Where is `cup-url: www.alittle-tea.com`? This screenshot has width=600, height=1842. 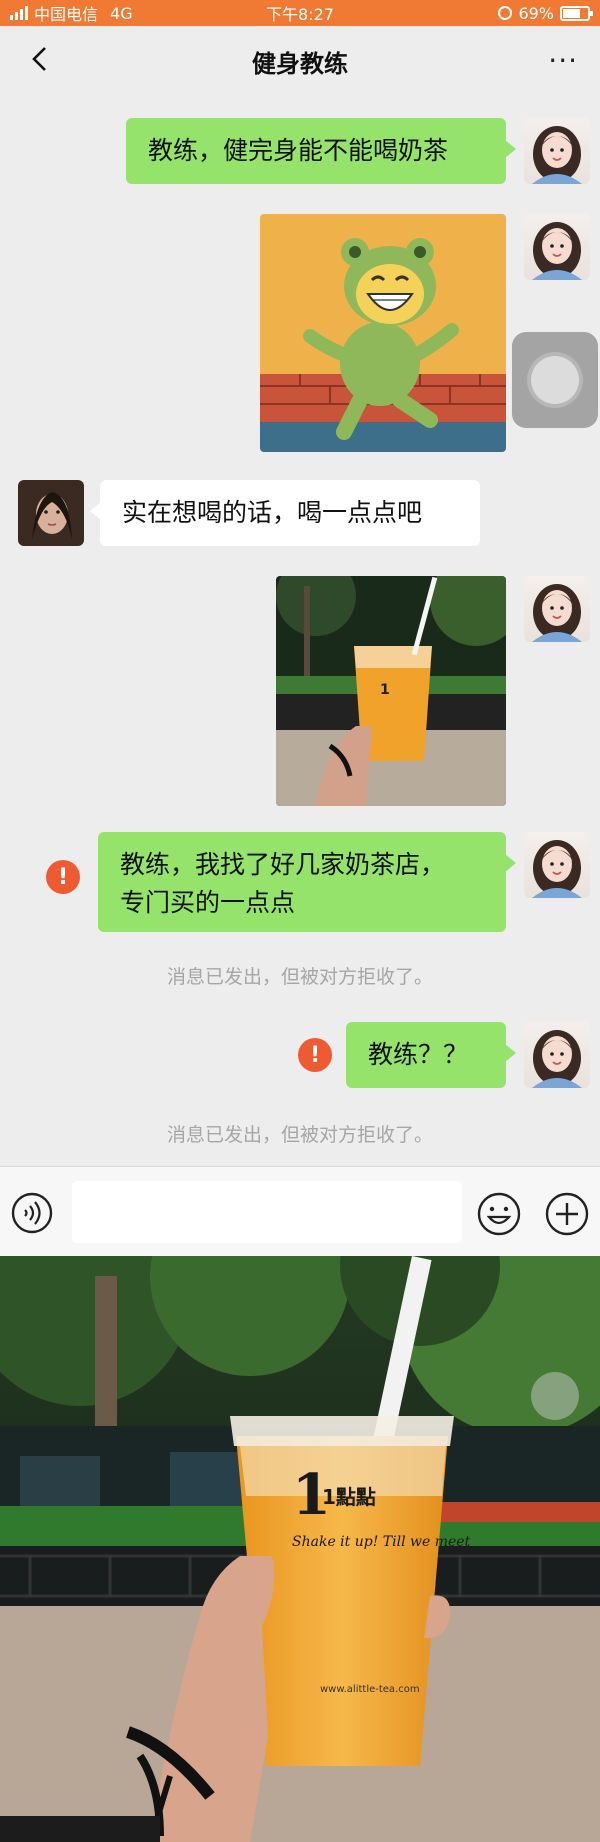 cup-url: www.alittle-tea.com is located at coordinates (370, 1689).